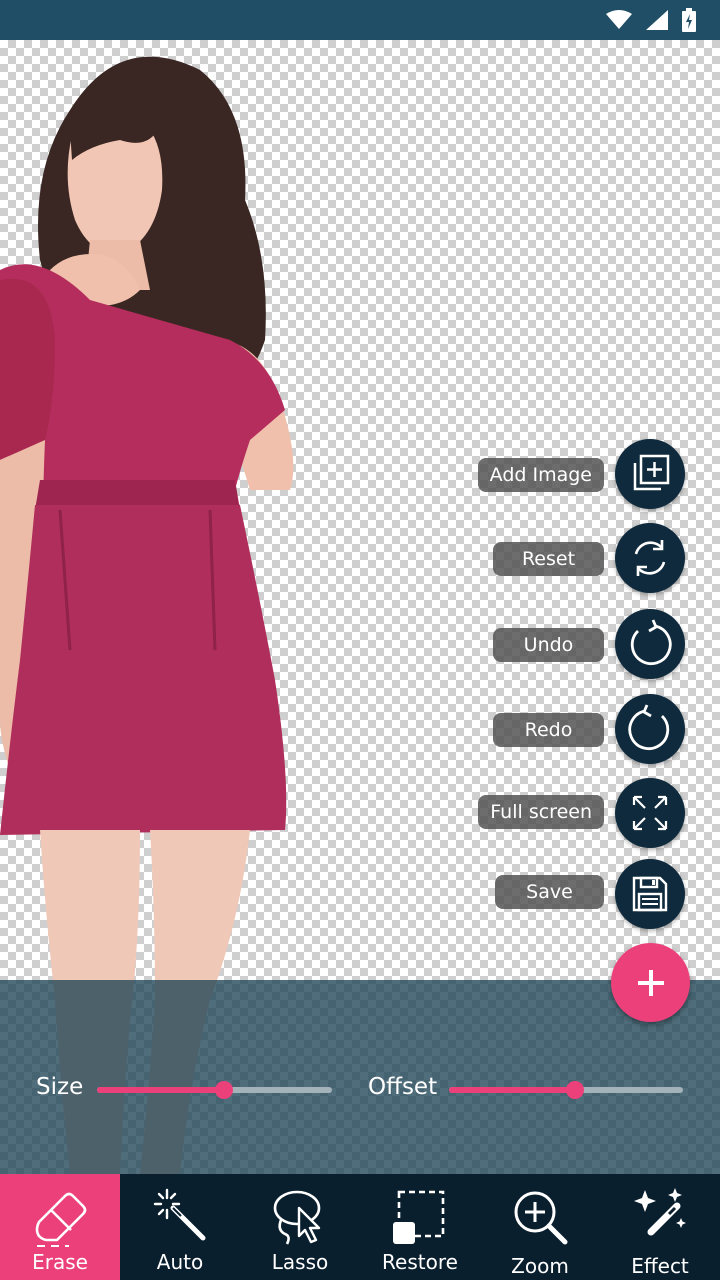 The height and width of the screenshot is (1280, 720). What do you see at coordinates (689, 20) in the screenshot?
I see `battery-charging-icon` at bounding box center [689, 20].